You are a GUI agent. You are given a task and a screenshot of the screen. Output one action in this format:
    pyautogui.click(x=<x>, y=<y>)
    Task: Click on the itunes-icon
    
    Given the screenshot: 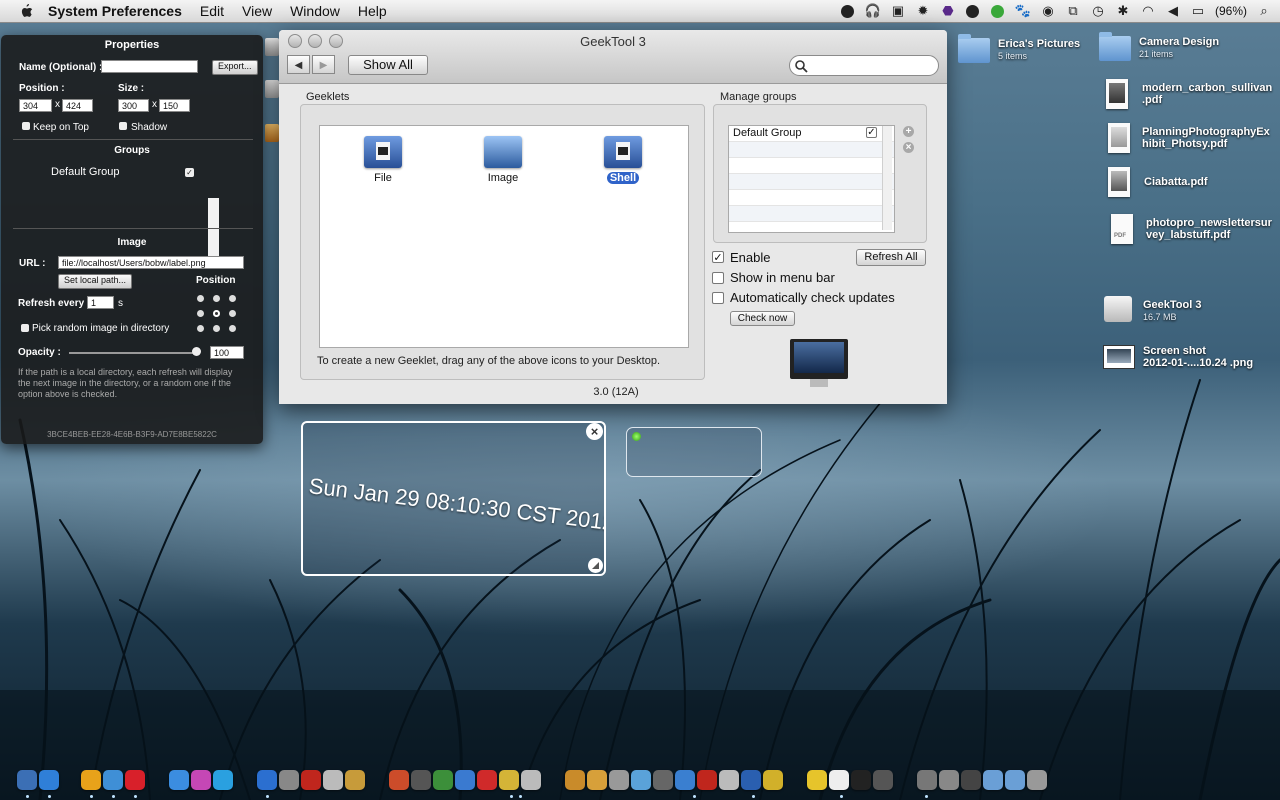 What is the action you would take?
    pyautogui.click(x=267, y=780)
    